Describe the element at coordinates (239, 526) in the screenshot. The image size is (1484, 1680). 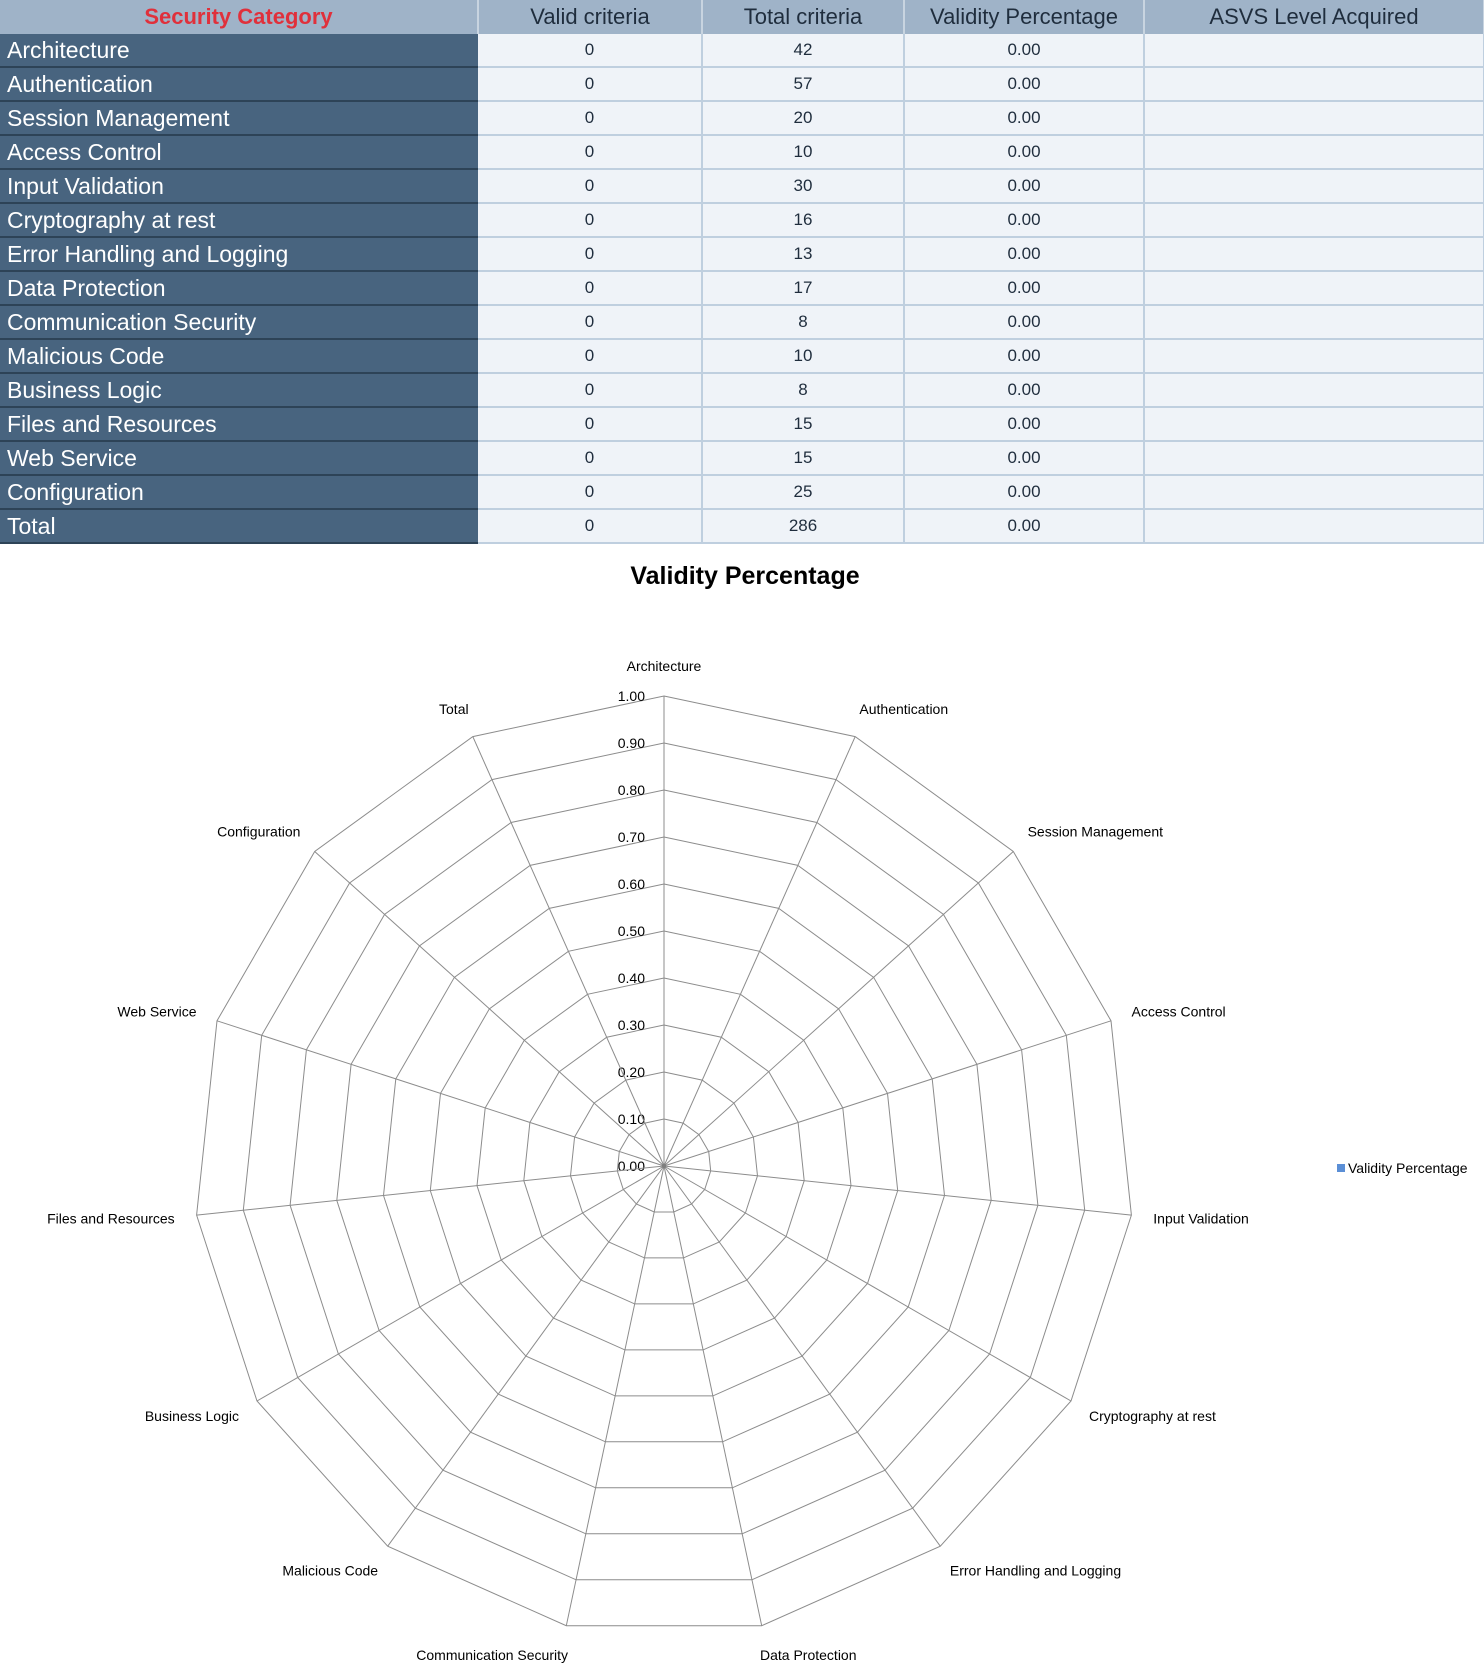
I see `category-cell: Total` at that location.